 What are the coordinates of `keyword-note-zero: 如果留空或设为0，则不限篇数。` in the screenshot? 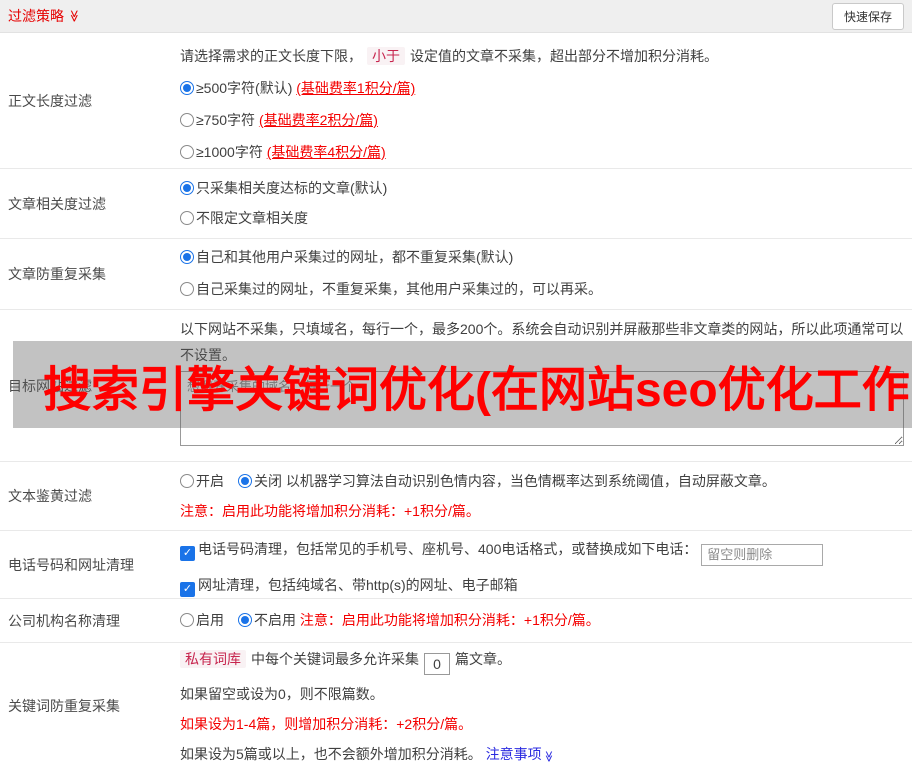 It's located at (282, 694).